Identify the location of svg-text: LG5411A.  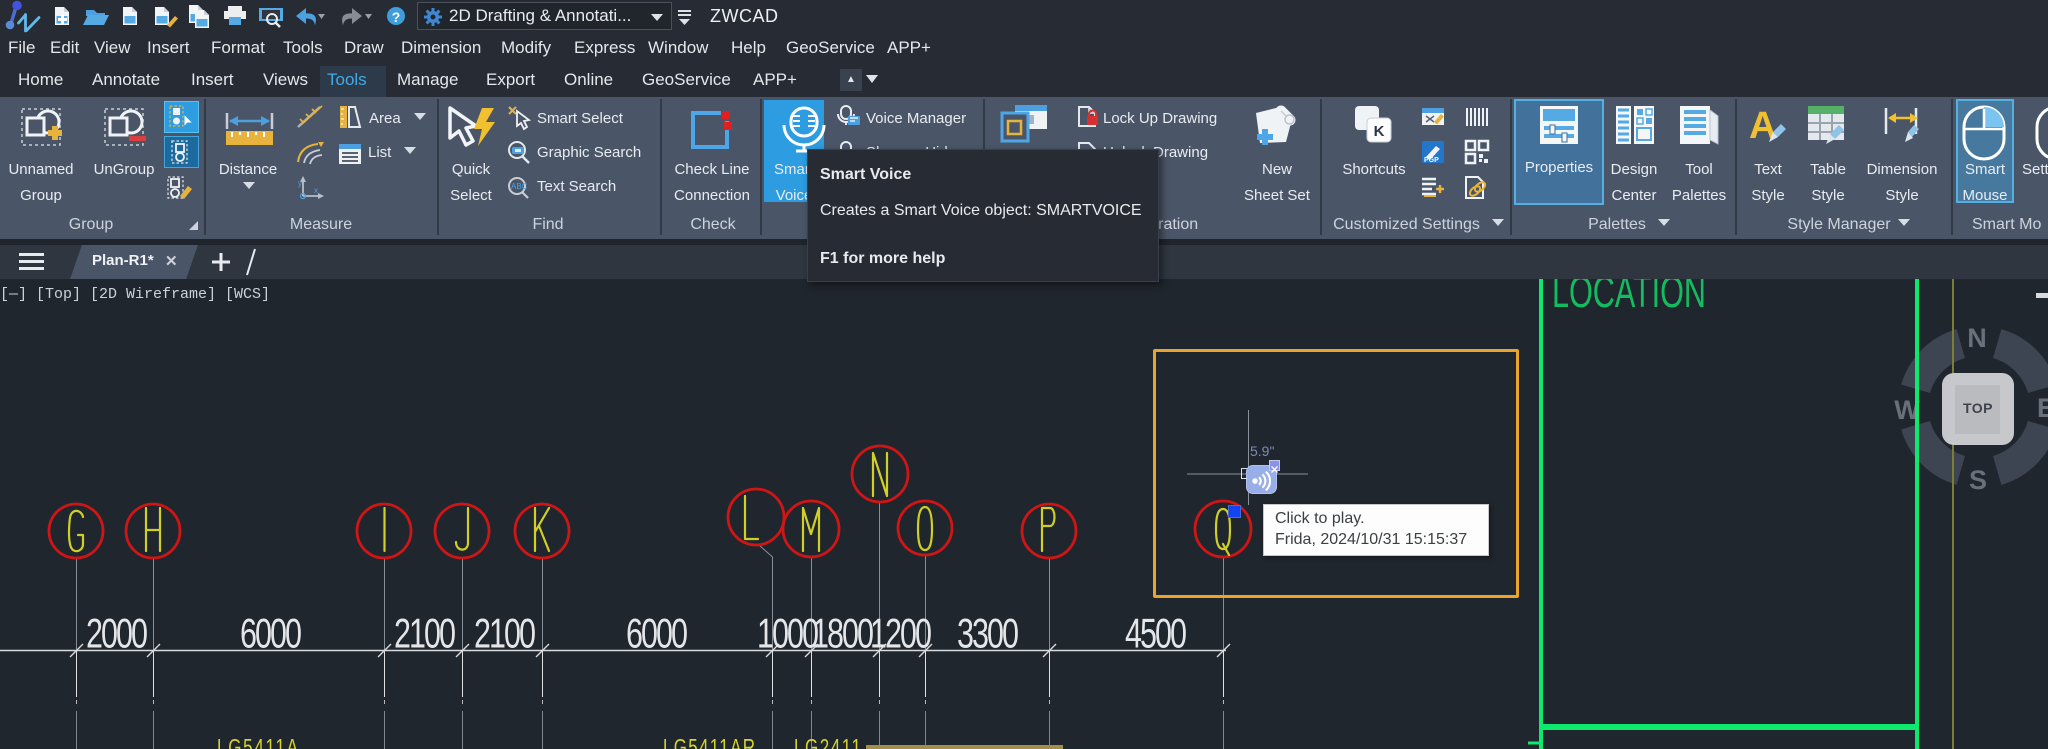
(257, 742).